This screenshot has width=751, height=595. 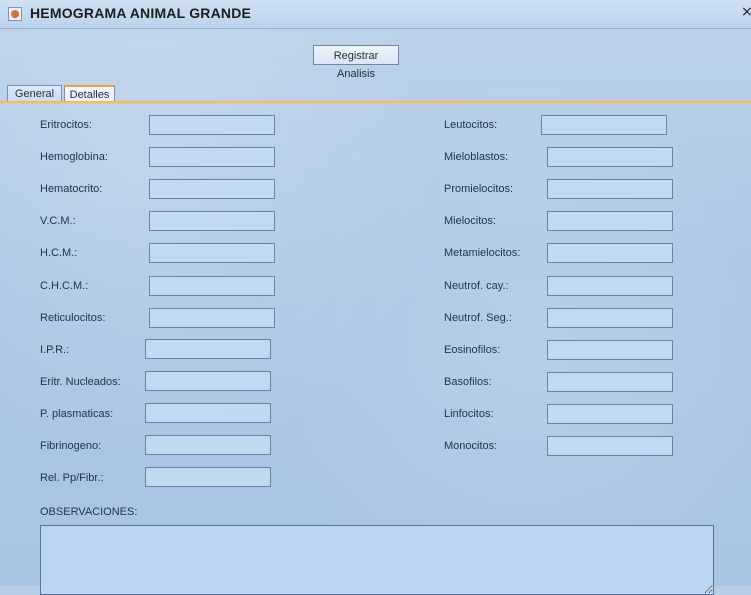 What do you see at coordinates (212, 157) in the screenshot?
I see `hemoglobina-field` at bounding box center [212, 157].